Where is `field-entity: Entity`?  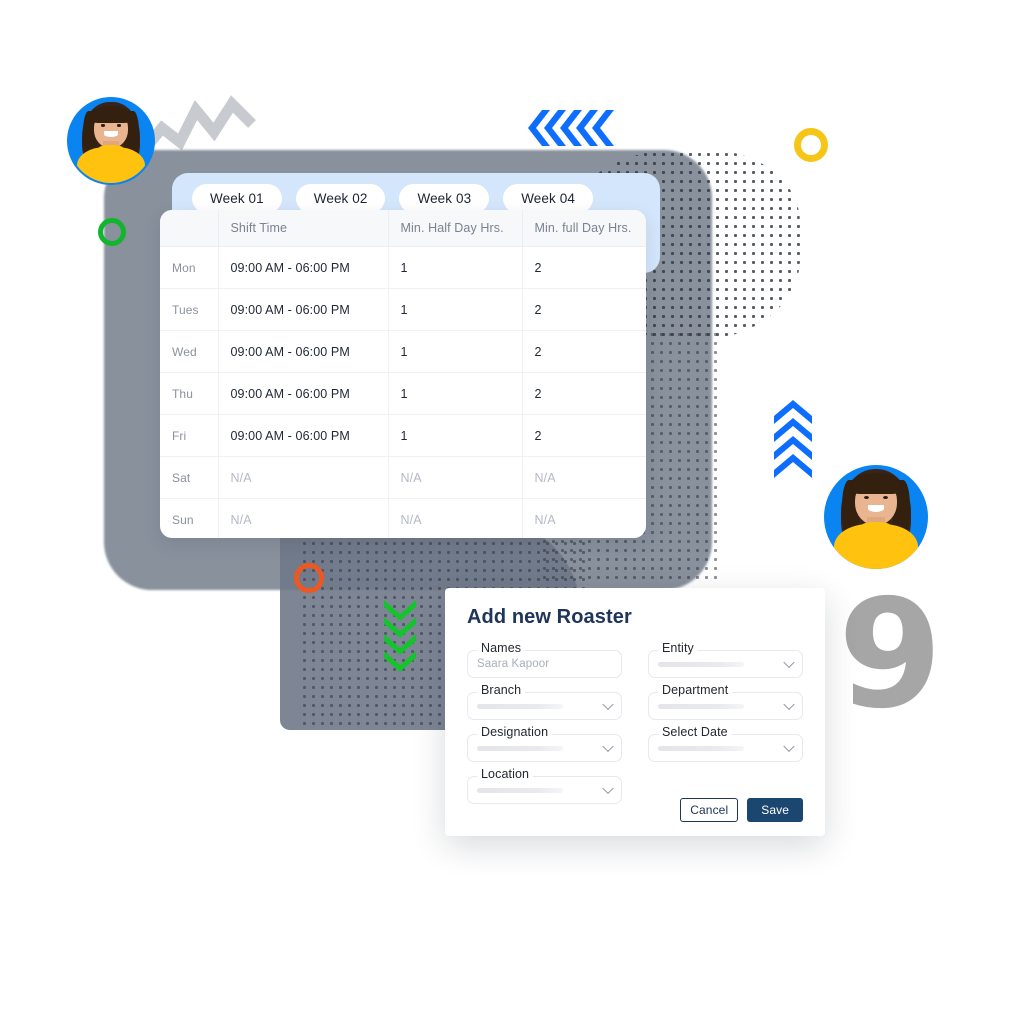 field-entity: Entity is located at coordinates (725, 659).